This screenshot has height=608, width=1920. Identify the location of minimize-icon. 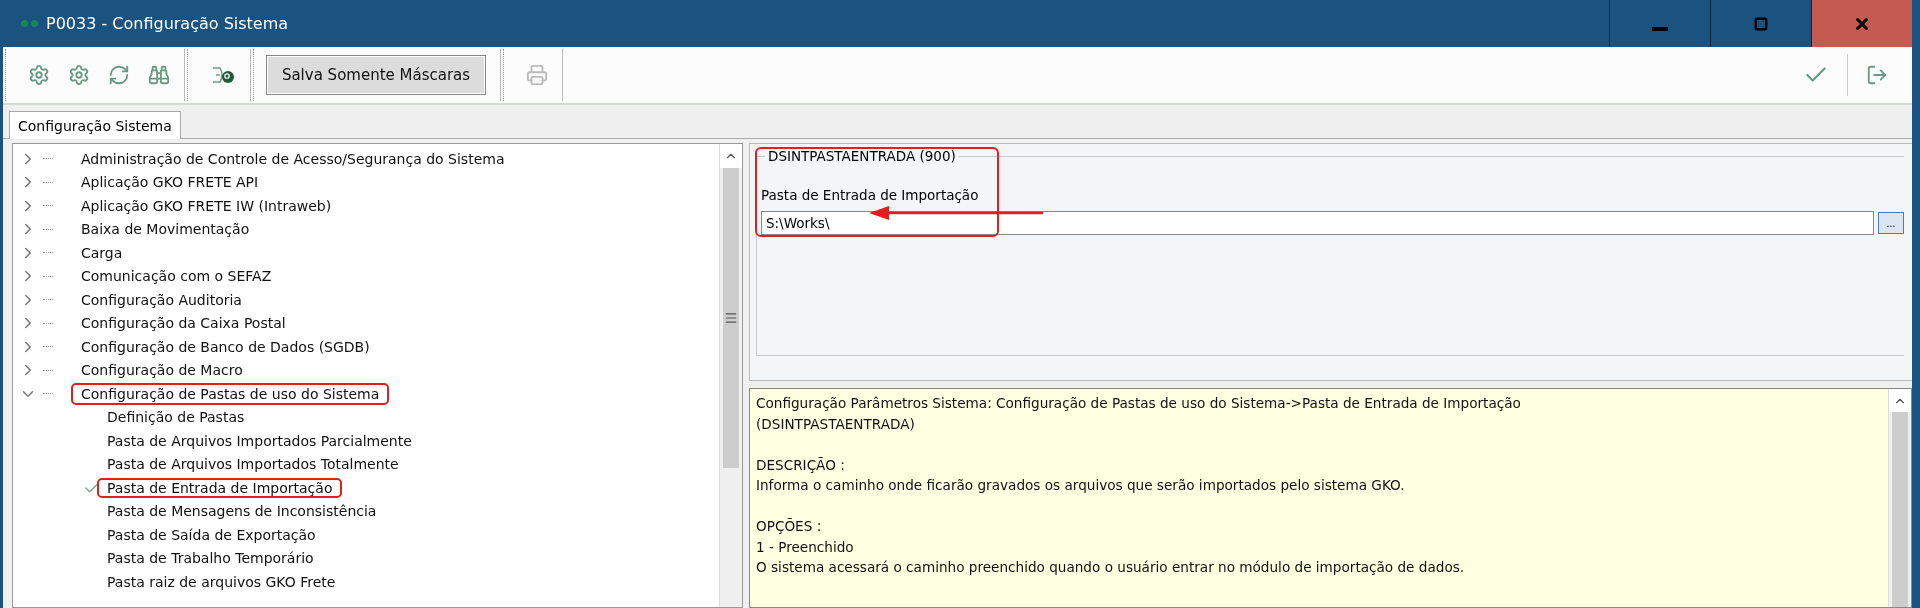
(1660, 28).